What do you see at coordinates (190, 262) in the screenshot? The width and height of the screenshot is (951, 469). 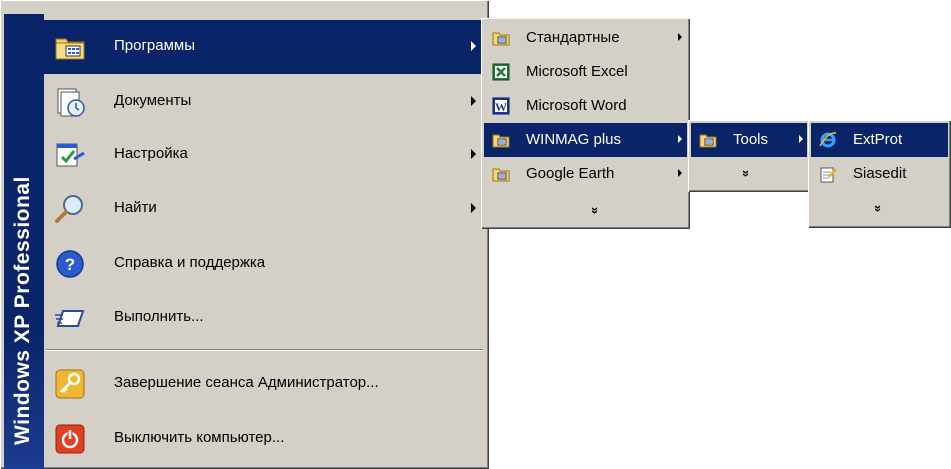 I see `menu-item-label: Справка и поддержка` at bounding box center [190, 262].